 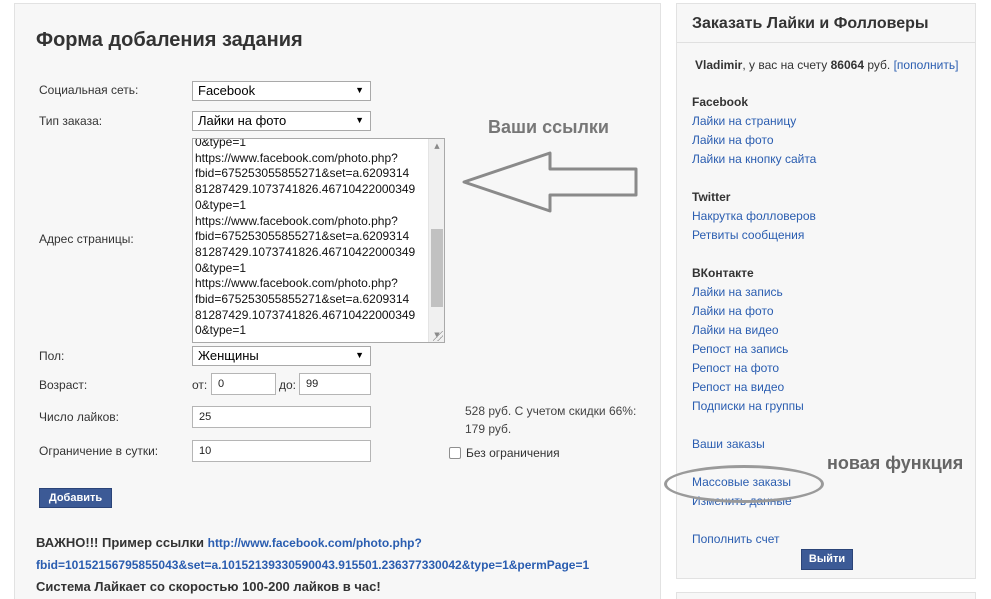 I want to click on divider, so click(x=826, y=42).